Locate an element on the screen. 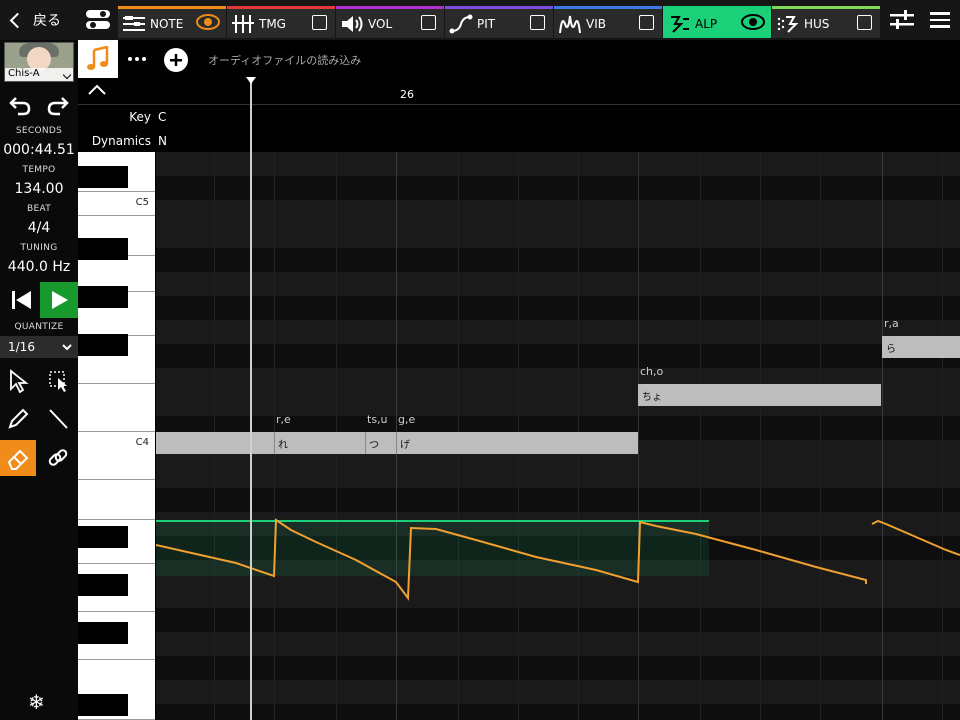  vibrato-icon is located at coordinates (570, 24).